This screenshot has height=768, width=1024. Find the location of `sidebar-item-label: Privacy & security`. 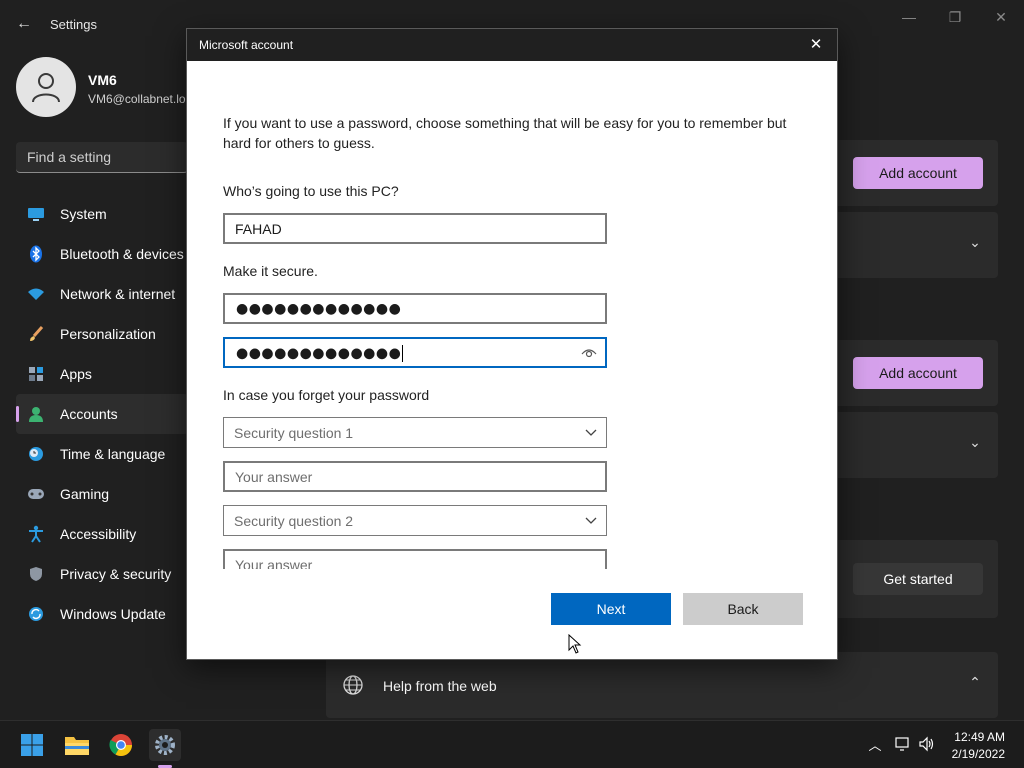

sidebar-item-label: Privacy & security is located at coordinates (116, 574).